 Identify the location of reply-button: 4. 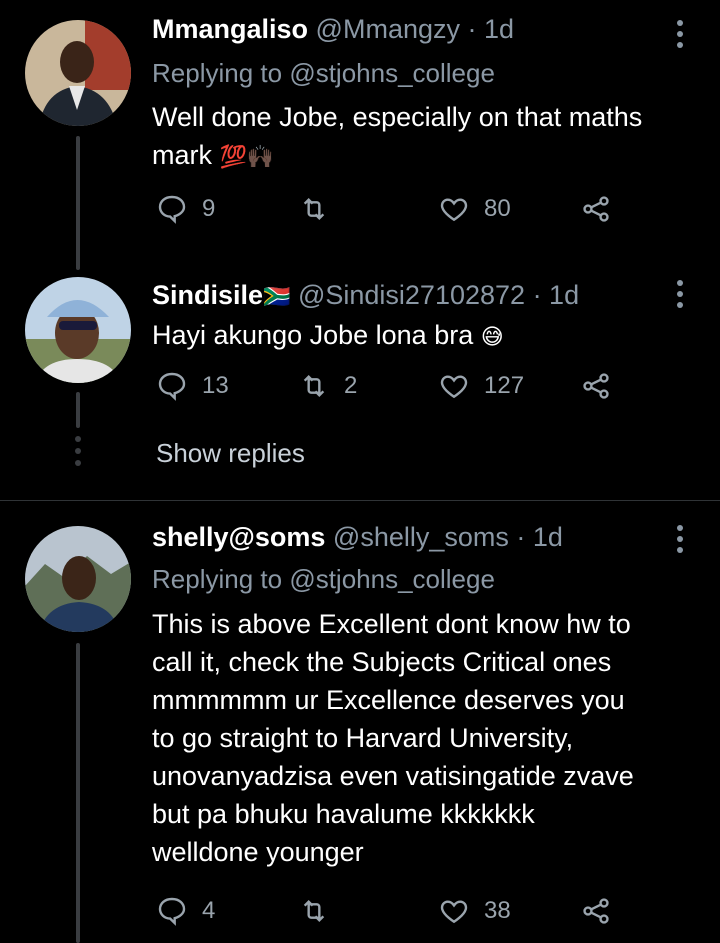
(185, 911).